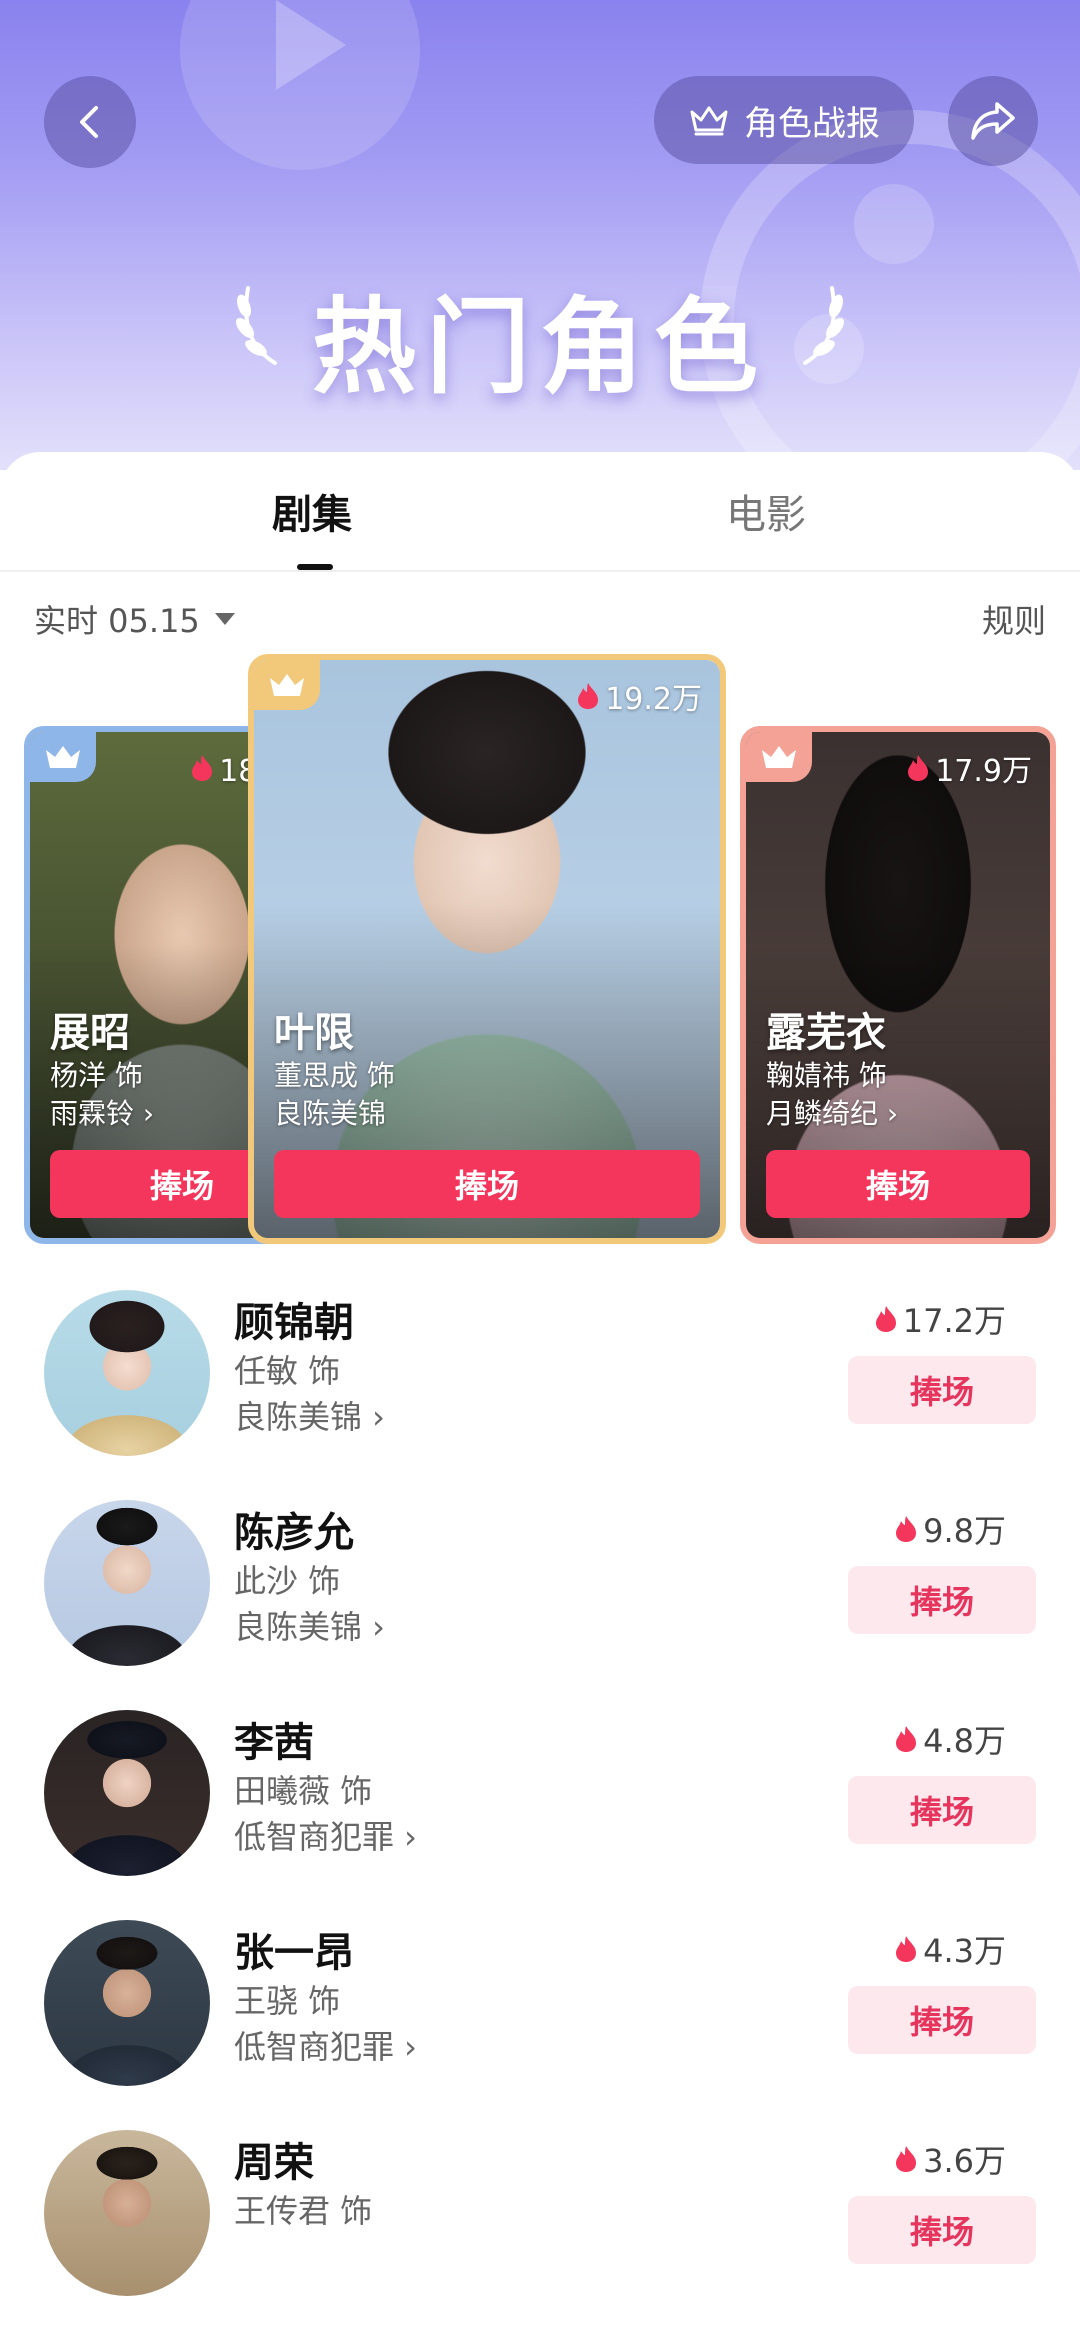 The height and width of the screenshot is (2340, 1080). I want to click on actor-name: 田曦薇 饰, so click(303, 1791).